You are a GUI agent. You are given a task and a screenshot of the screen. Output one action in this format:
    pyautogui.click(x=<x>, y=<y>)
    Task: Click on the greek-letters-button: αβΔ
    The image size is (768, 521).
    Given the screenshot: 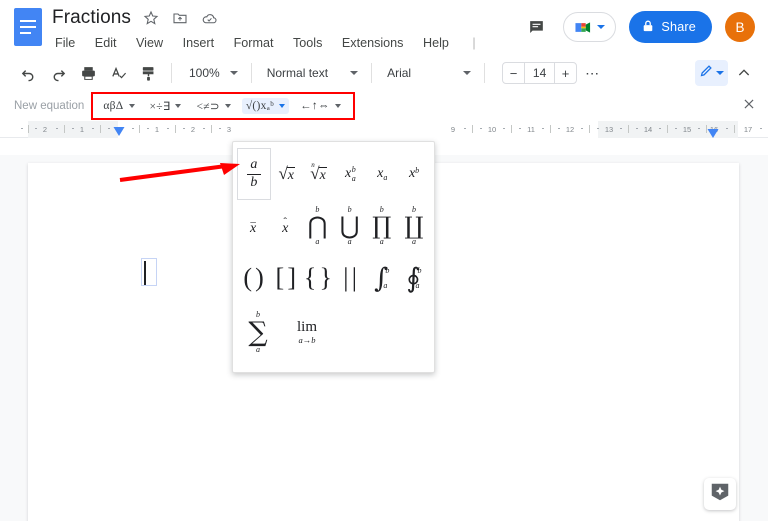 What is the action you would take?
    pyautogui.click(x=118, y=106)
    